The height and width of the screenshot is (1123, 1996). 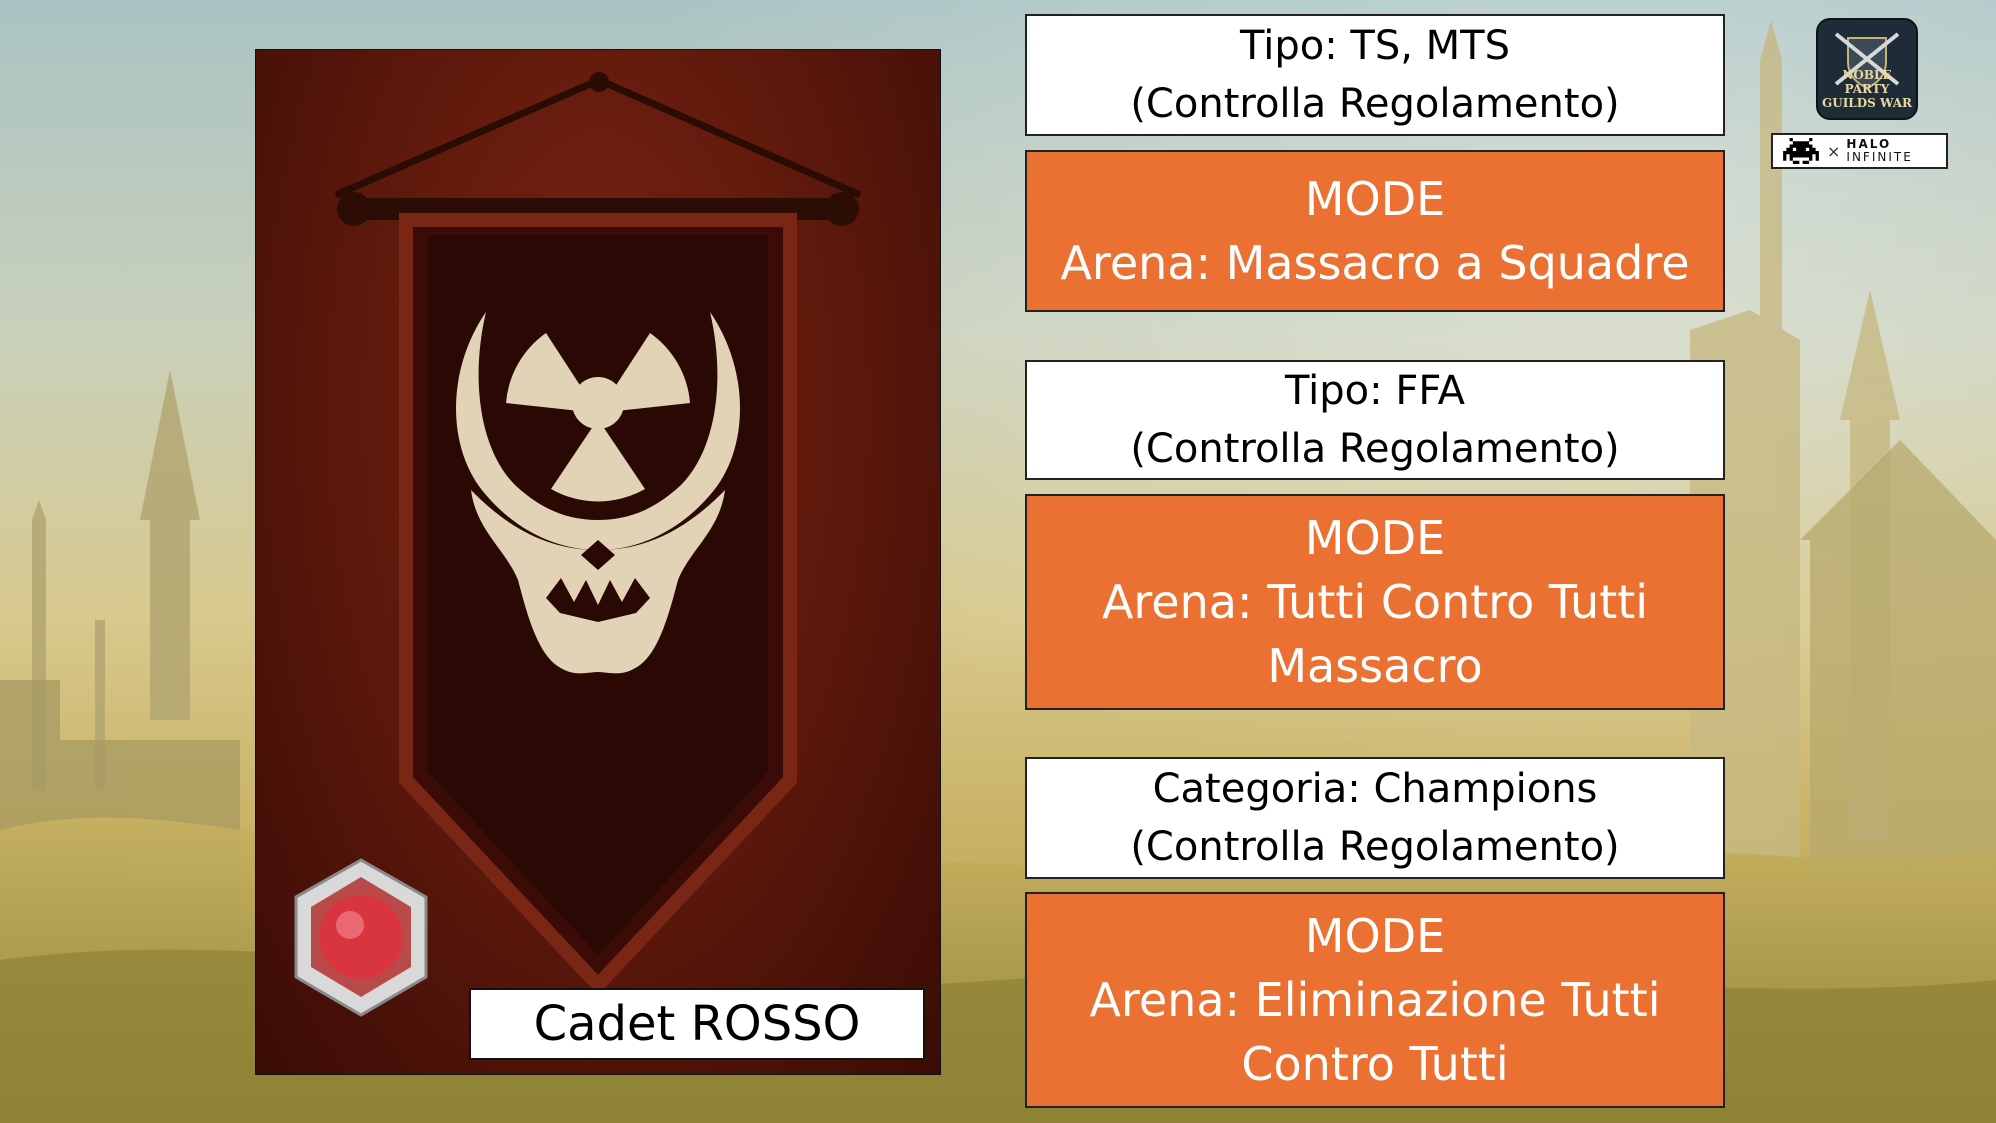 What do you see at coordinates (1375, 263) in the screenshot?
I see `mode-1-arena: Arena: Massacro a Squadre` at bounding box center [1375, 263].